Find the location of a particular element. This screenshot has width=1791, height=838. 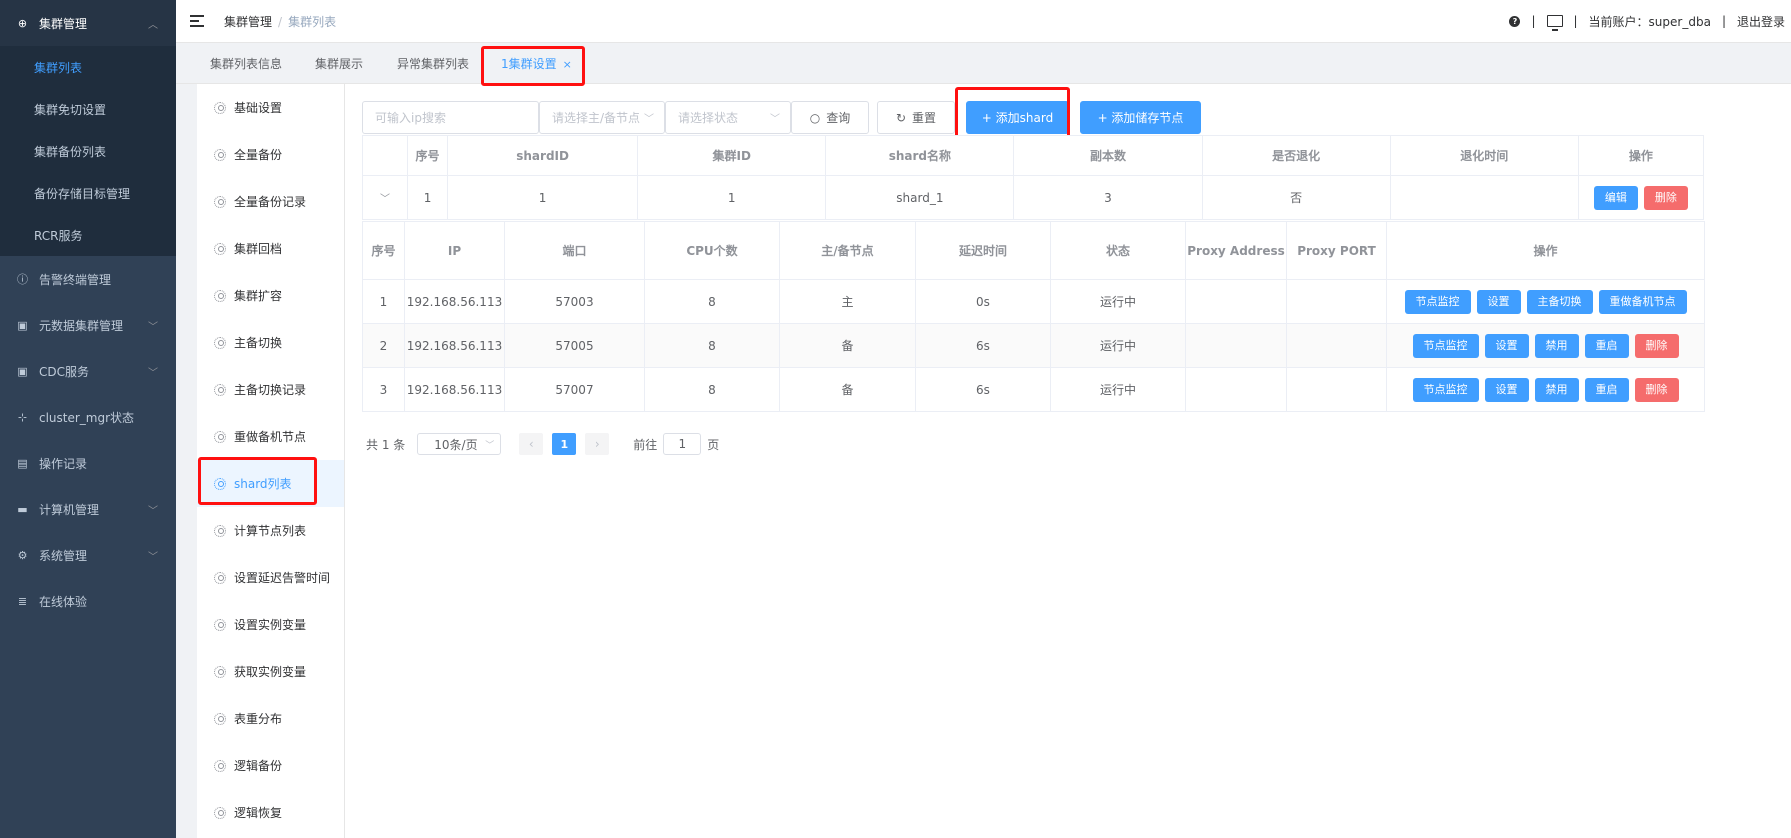

ip-search-input: 可输入ip搜索 is located at coordinates (450, 117).